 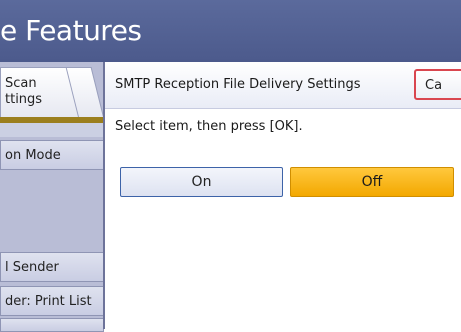 What do you see at coordinates (434, 85) in the screenshot?
I see `cancel-button-label: Ca` at bounding box center [434, 85].